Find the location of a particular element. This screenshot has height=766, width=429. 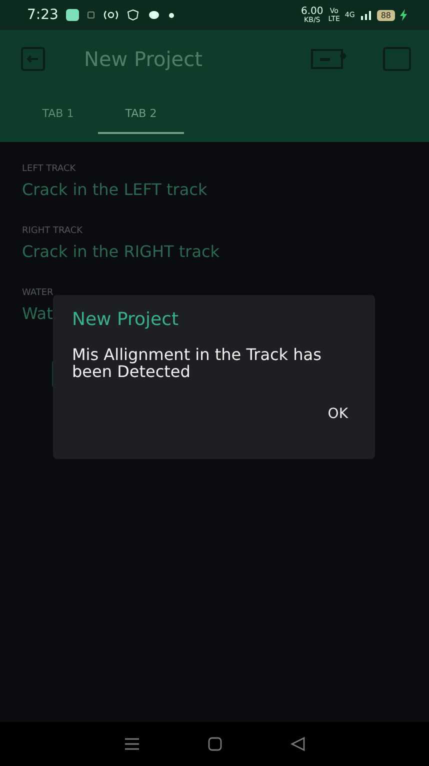

dot-icon is located at coordinates (171, 15).